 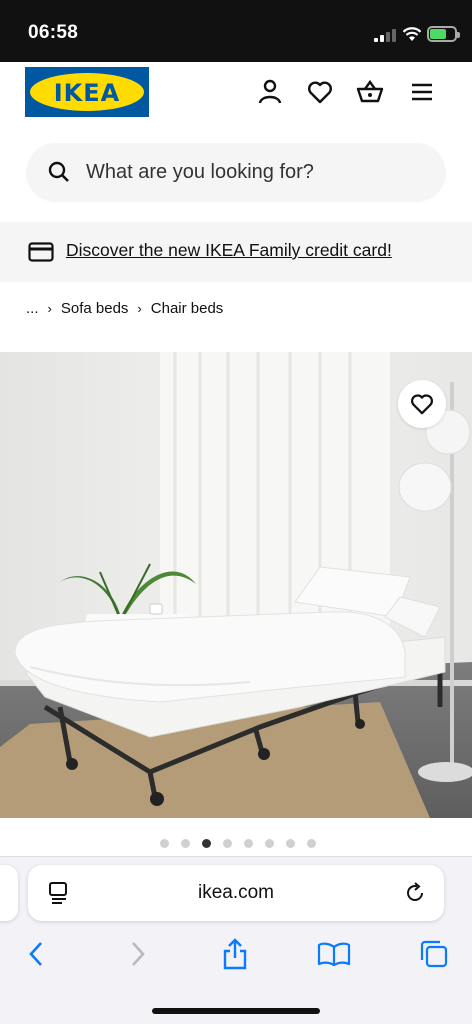 What do you see at coordinates (412, 34) in the screenshot?
I see `wifi-icon` at bounding box center [412, 34].